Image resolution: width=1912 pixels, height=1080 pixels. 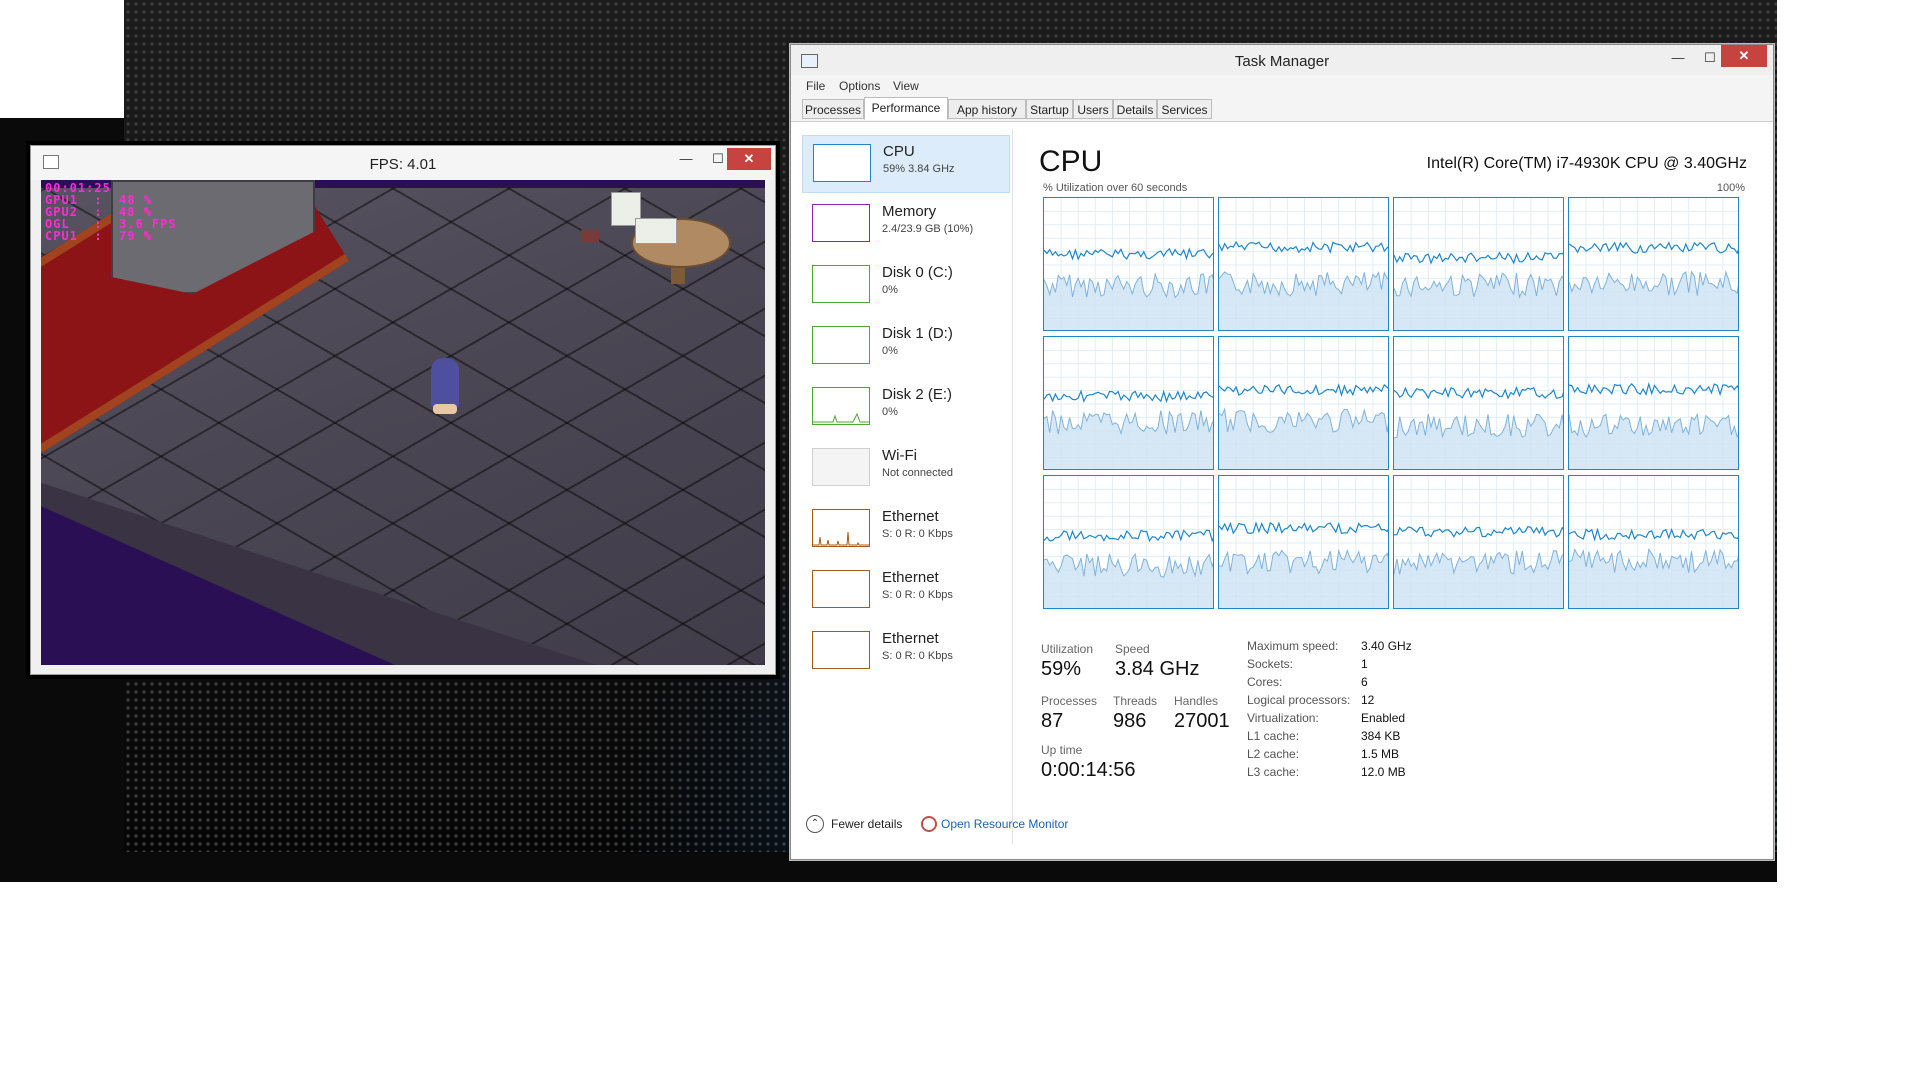 What do you see at coordinates (1088, 770) in the screenshot?
I see `uptime-value: 0:00:14:56` at bounding box center [1088, 770].